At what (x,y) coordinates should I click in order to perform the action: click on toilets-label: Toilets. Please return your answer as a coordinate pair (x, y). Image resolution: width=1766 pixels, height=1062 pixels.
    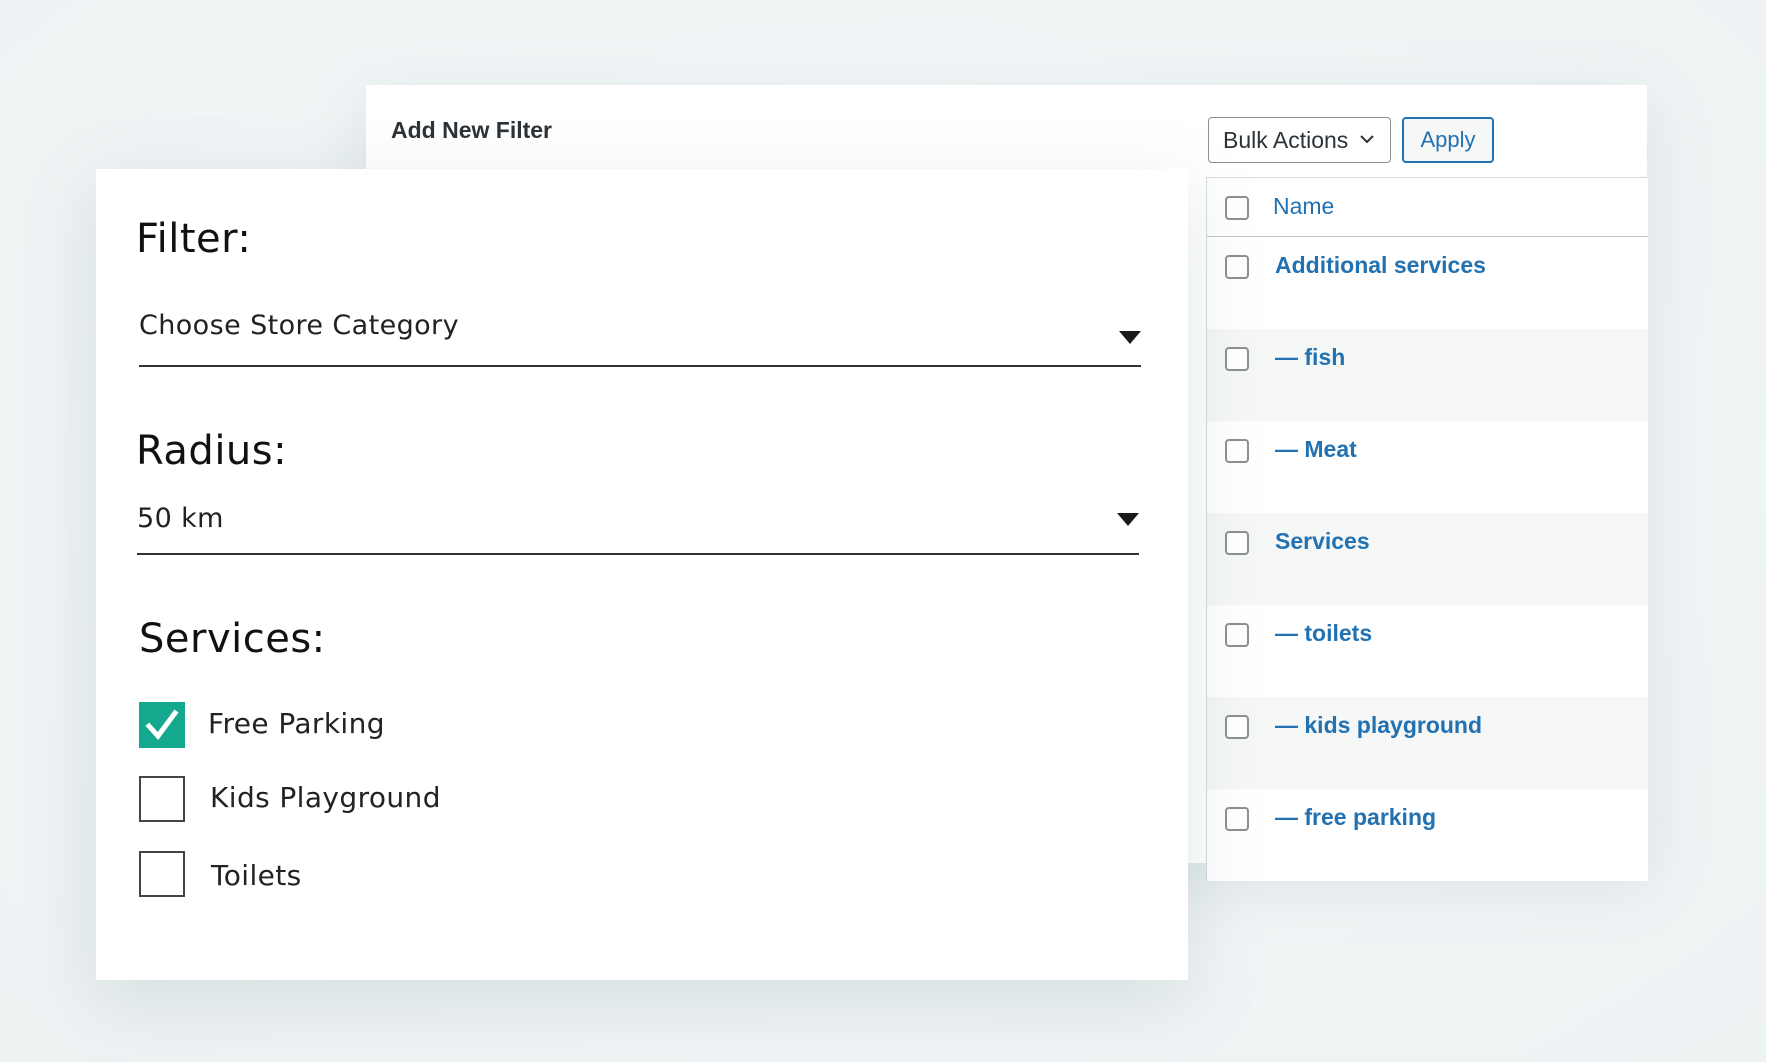
    Looking at the image, I should click on (256, 875).